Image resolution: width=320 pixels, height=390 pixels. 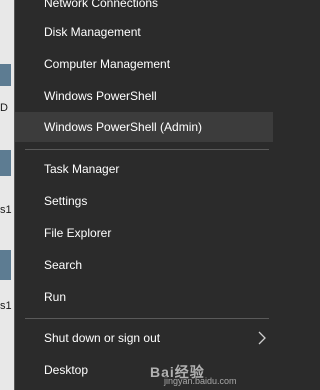 What do you see at coordinates (55, 297) in the screenshot?
I see `menu-item-label: Run` at bounding box center [55, 297].